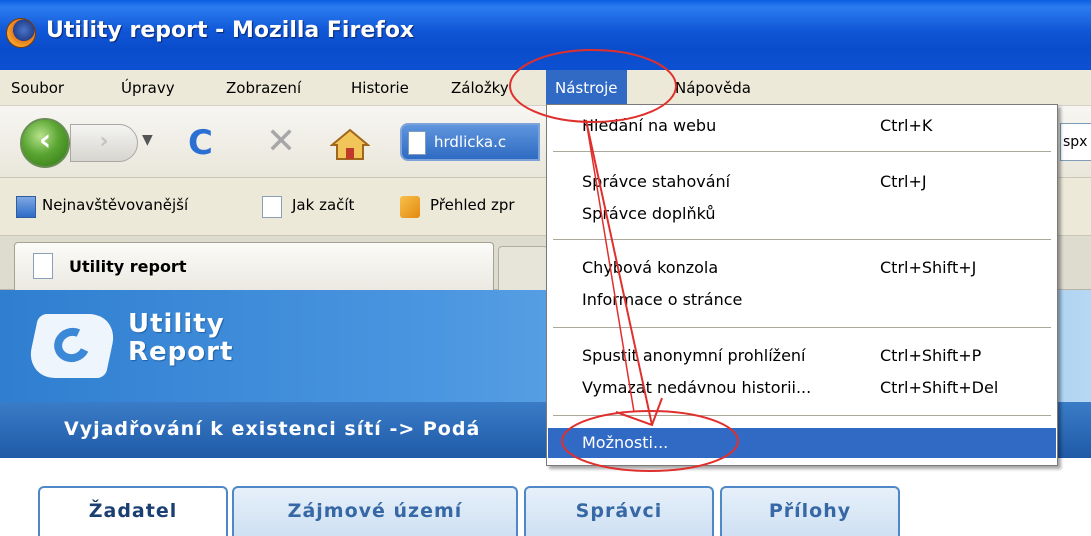 Image resolution: width=1091 pixels, height=536 pixels. I want to click on forward-button: ›, so click(104, 143).